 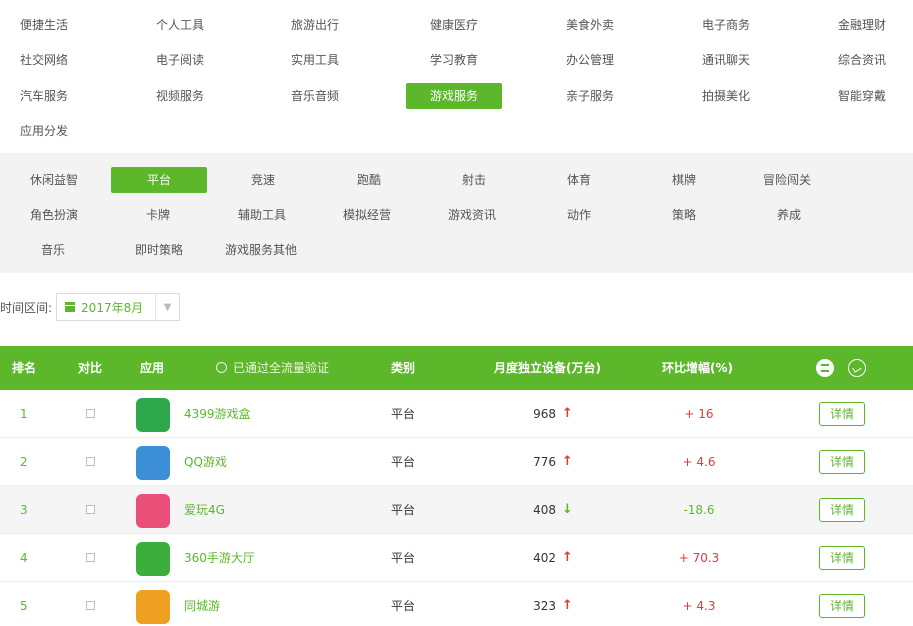 I want to click on category-item-education: 学习教育, so click(x=454, y=60).